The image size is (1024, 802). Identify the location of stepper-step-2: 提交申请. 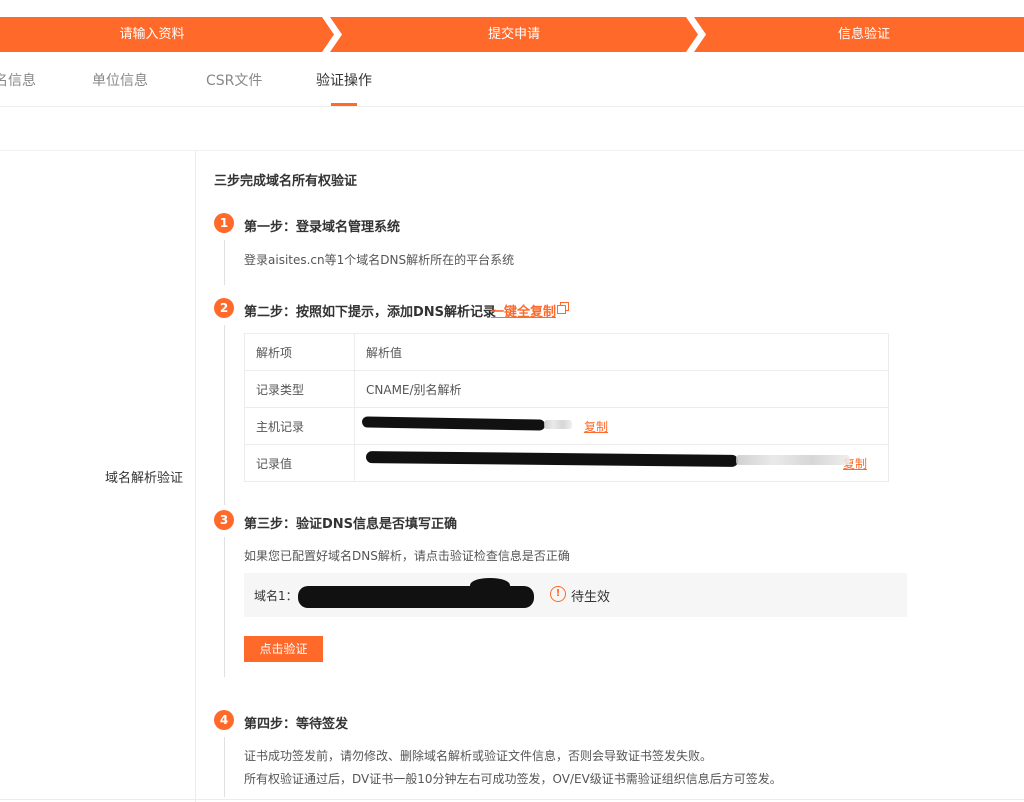
(514, 34).